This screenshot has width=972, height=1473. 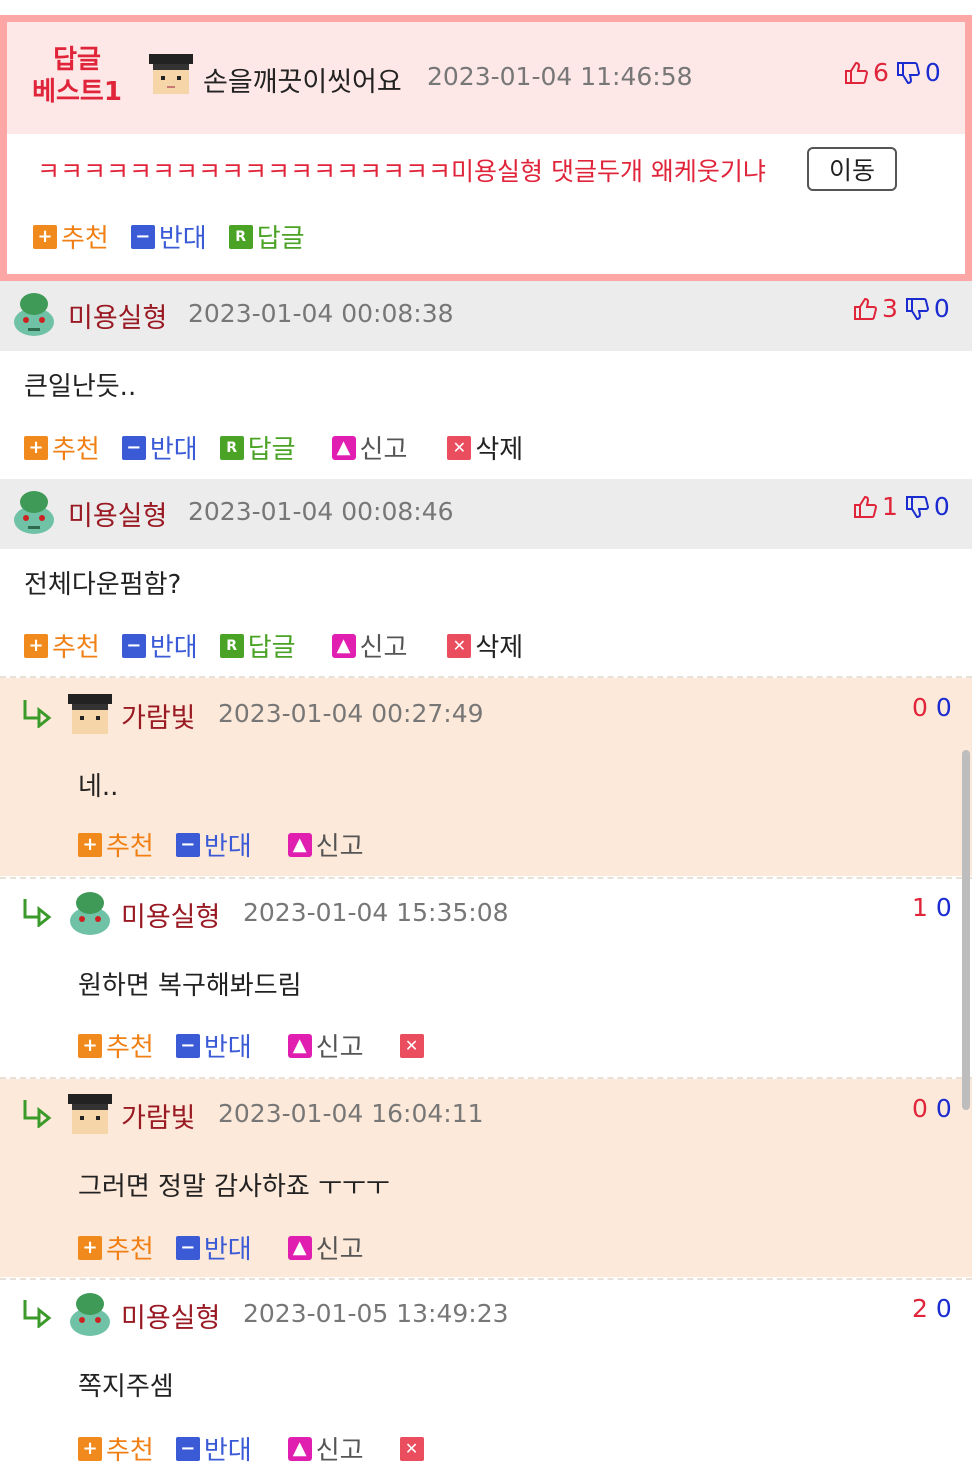 What do you see at coordinates (881, 72) in the screenshot?
I see `best-up-count: 6` at bounding box center [881, 72].